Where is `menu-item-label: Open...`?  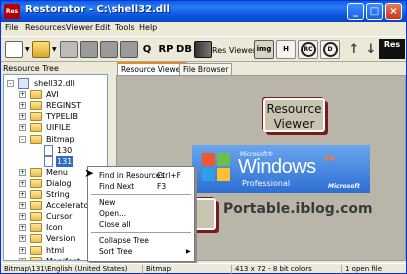 menu-item-label: Open... is located at coordinates (113, 213).